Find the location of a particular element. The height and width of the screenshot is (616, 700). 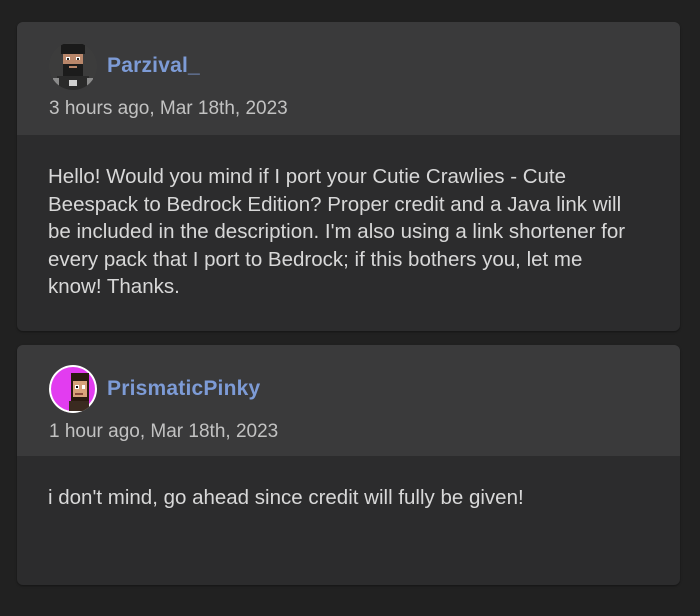

comment-timestamp: 1 hour ago, Mar 18th, 2023 is located at coordinates (164, 431).